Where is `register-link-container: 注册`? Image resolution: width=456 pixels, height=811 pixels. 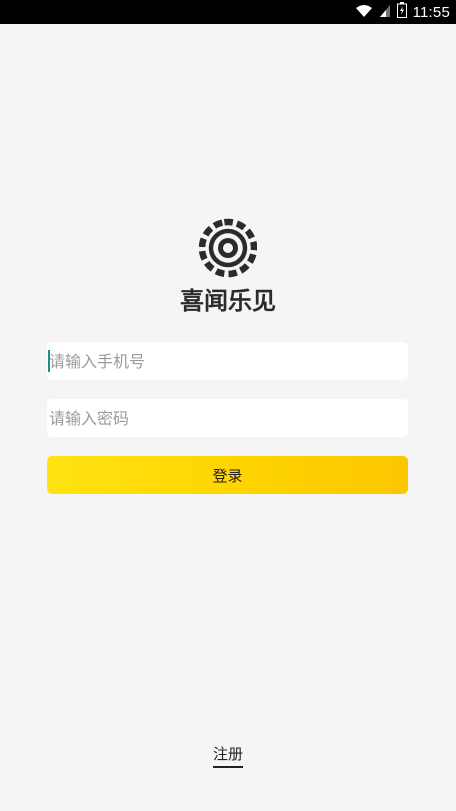 register-link-container: 注册 is located at coordinates (228, 755).